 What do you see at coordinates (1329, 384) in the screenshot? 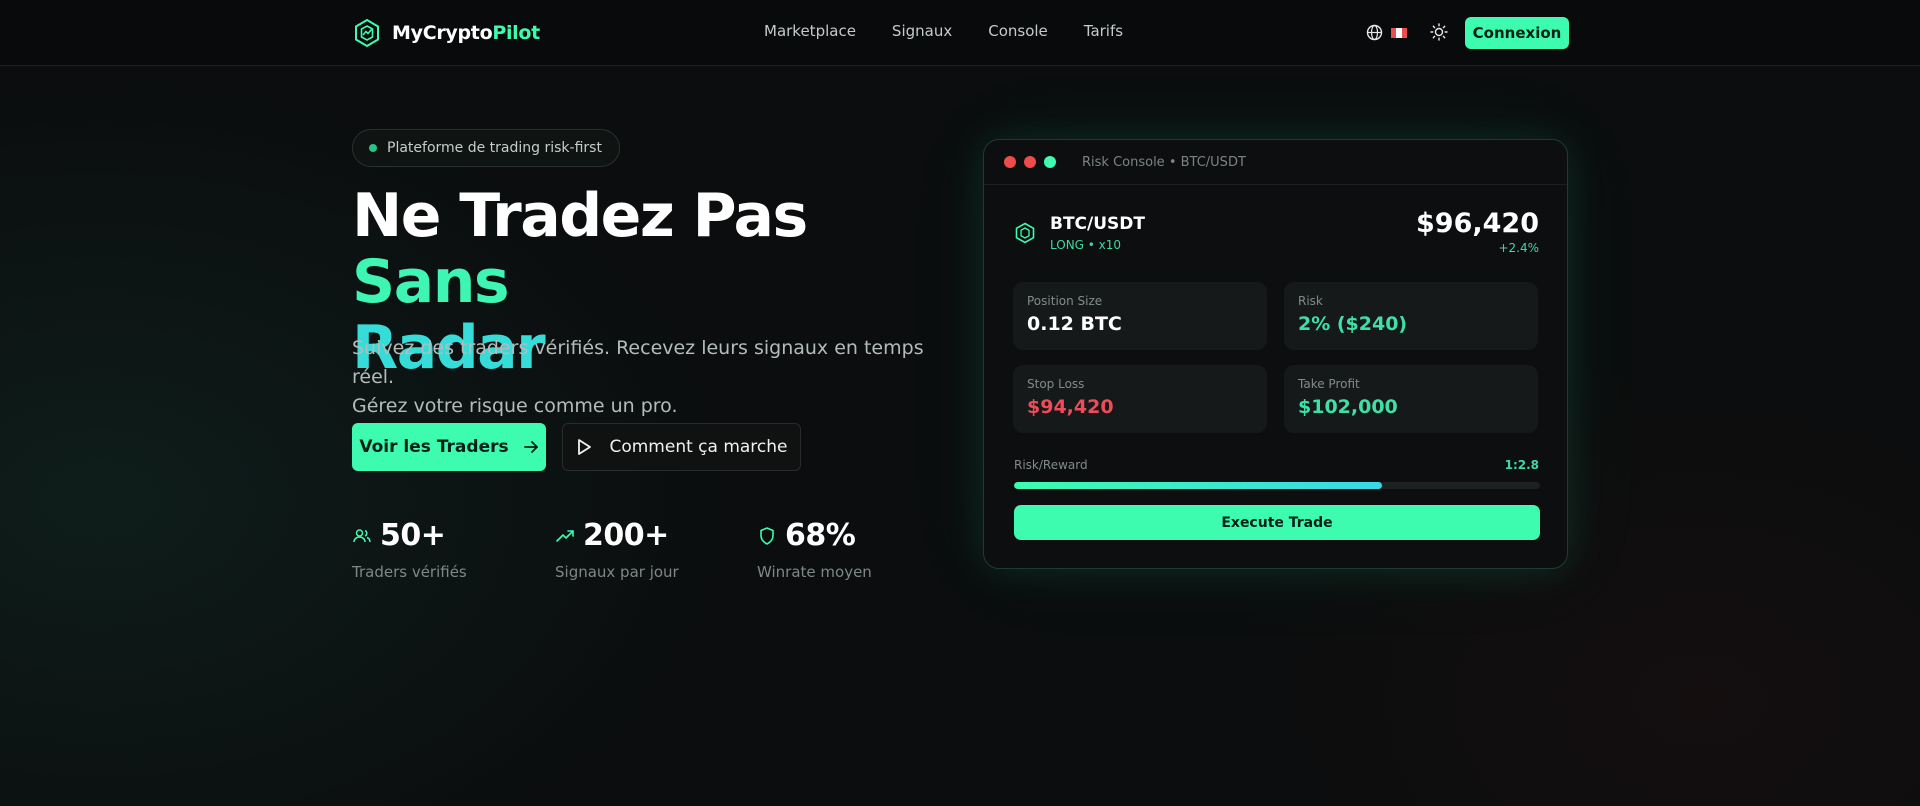
I see `tile-label: Take Profit` at bounding box center [1329, 384].